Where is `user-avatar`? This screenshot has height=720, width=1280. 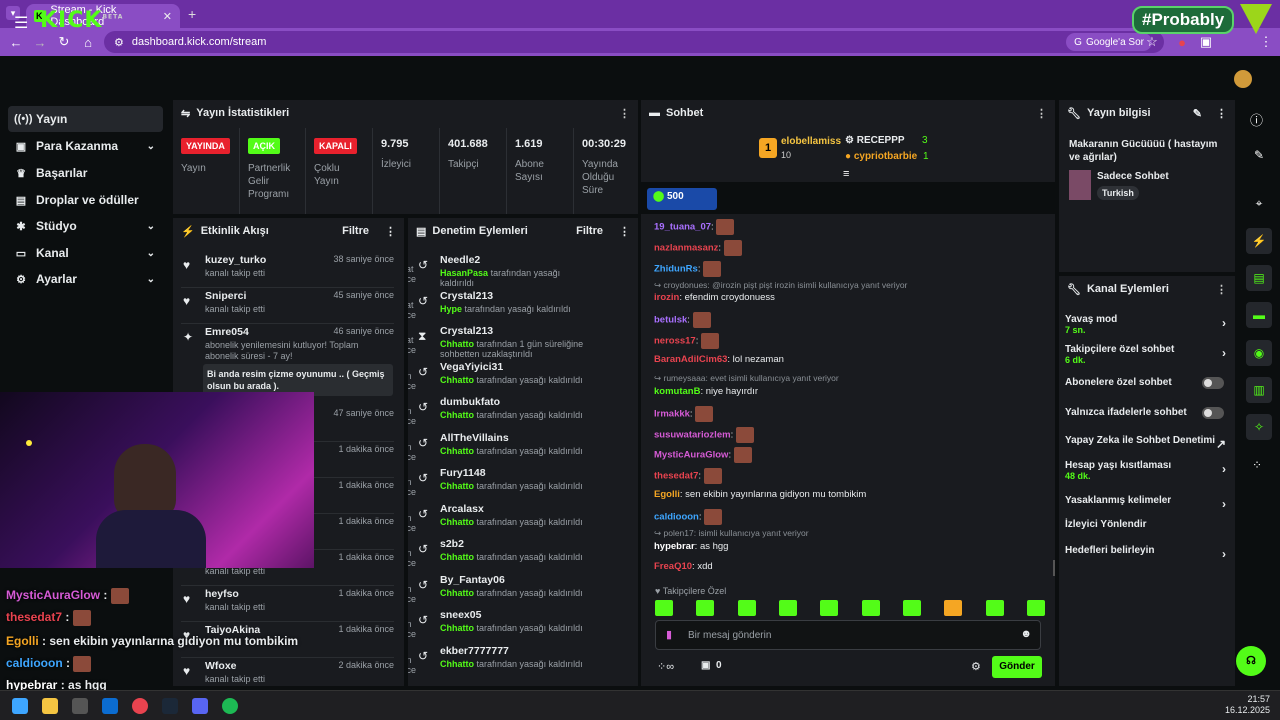
user-avatar is located at coordinates (1243, 79).